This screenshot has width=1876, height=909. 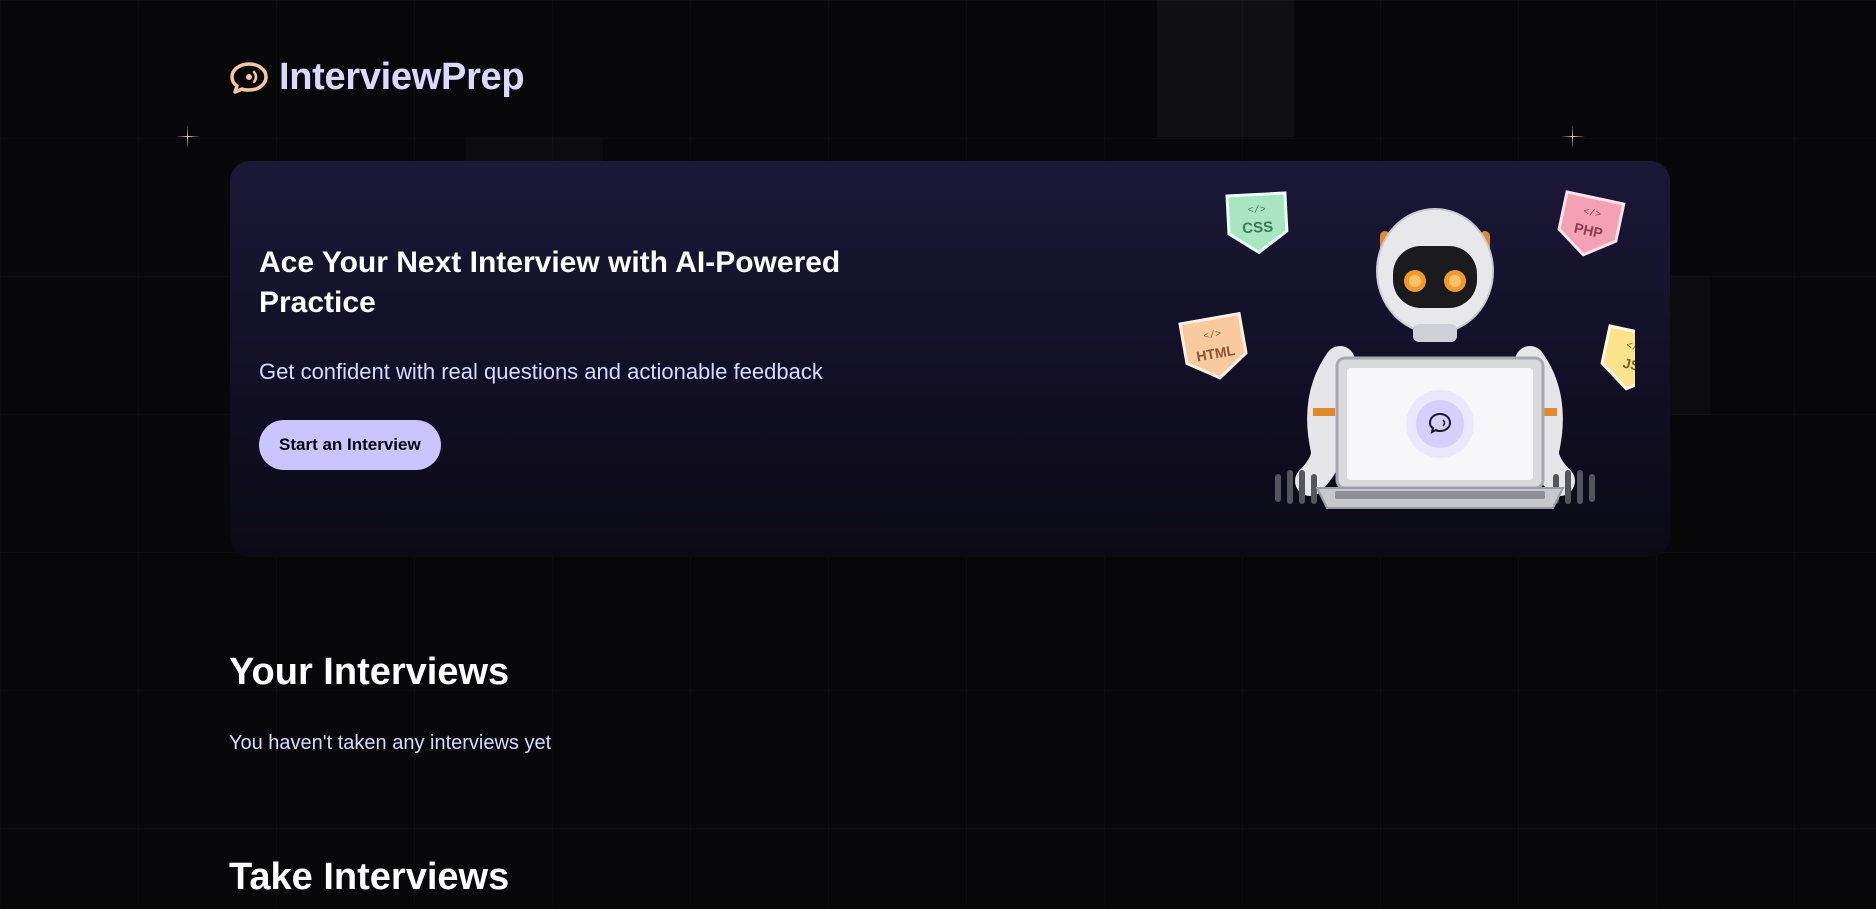 I want to click on html-badge: HTML </>, so click(x=1213, y=345).